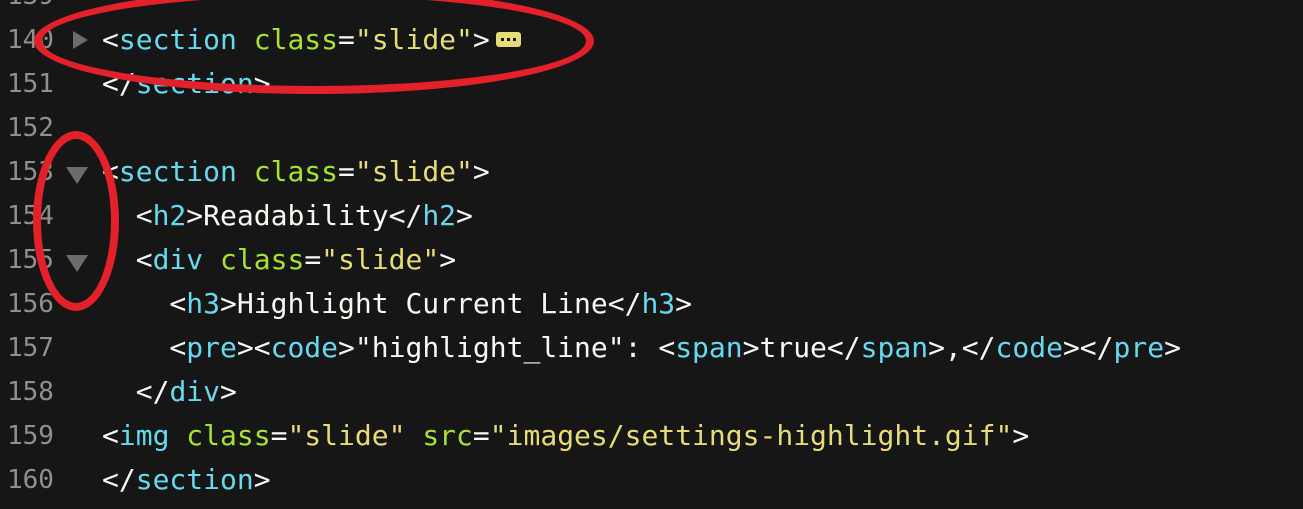  I want to click on line-number: 140, so click(30, 40).